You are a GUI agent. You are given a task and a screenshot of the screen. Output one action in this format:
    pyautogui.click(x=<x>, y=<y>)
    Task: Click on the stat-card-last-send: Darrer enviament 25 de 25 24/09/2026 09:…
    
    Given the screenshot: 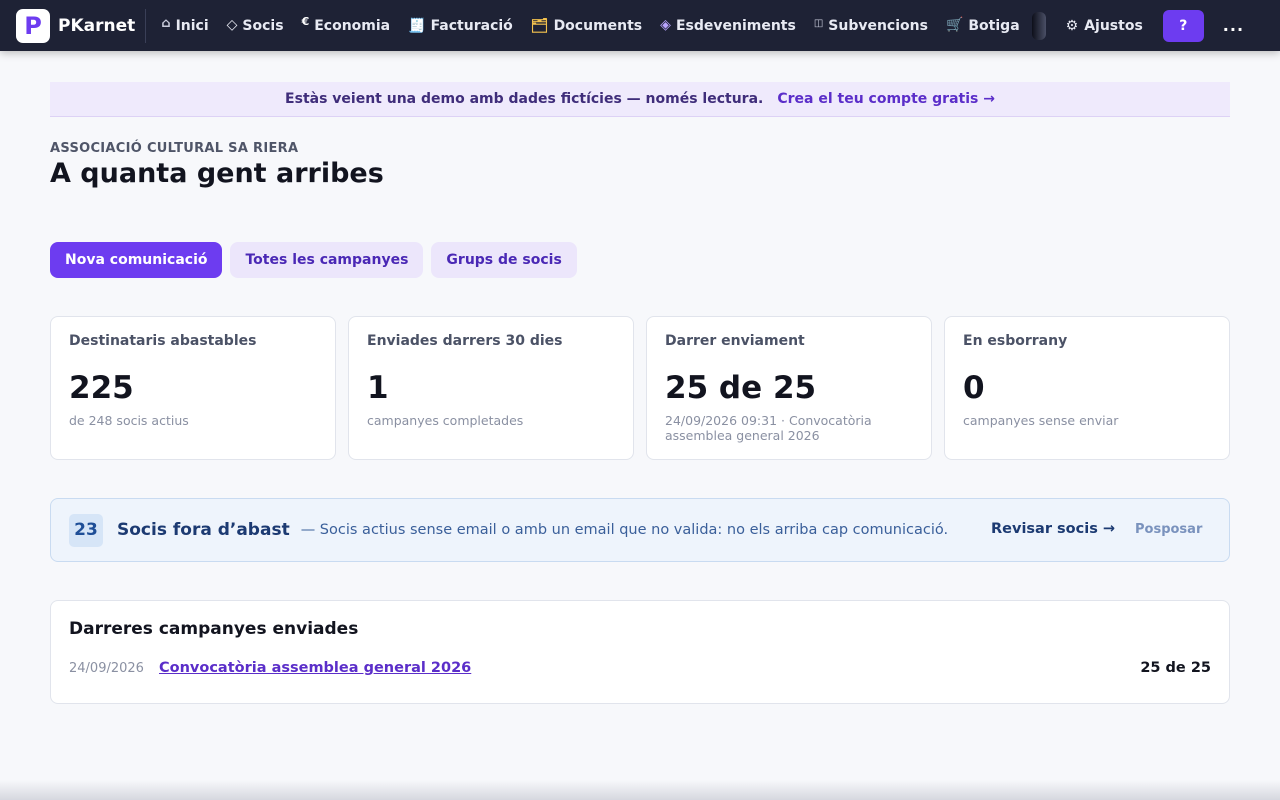 What is the action you would take?
    pyautogui.click(x=789, y=388)
    